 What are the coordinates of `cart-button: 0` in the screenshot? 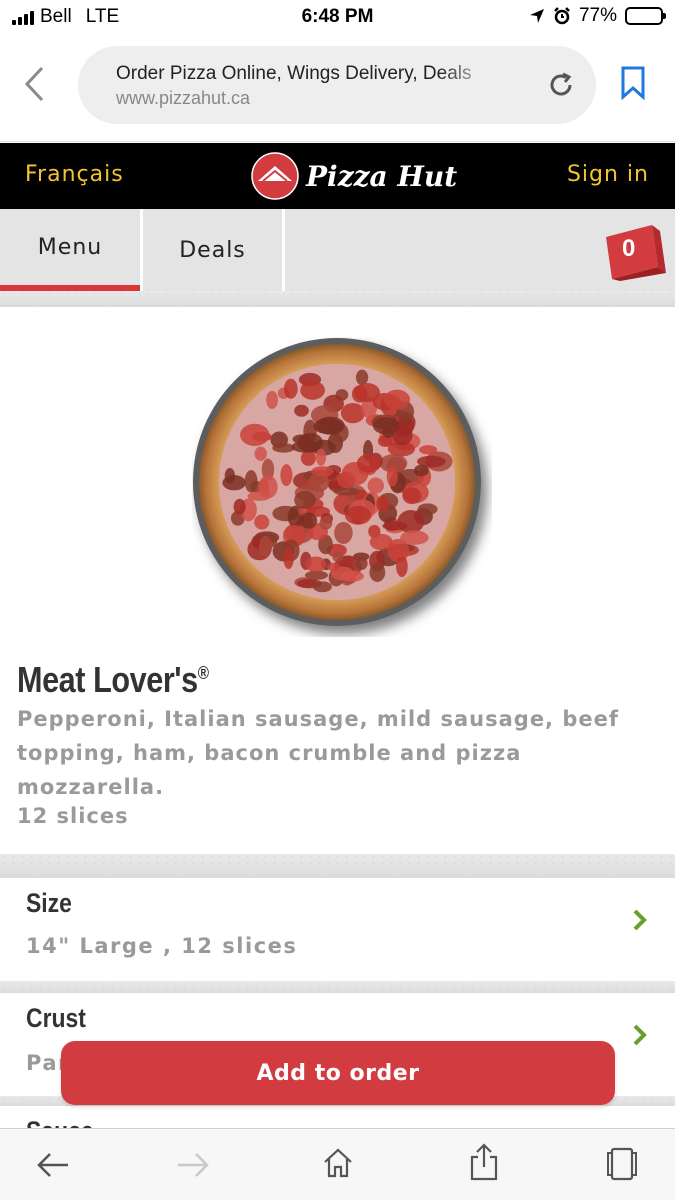 It's located at (634, 254).